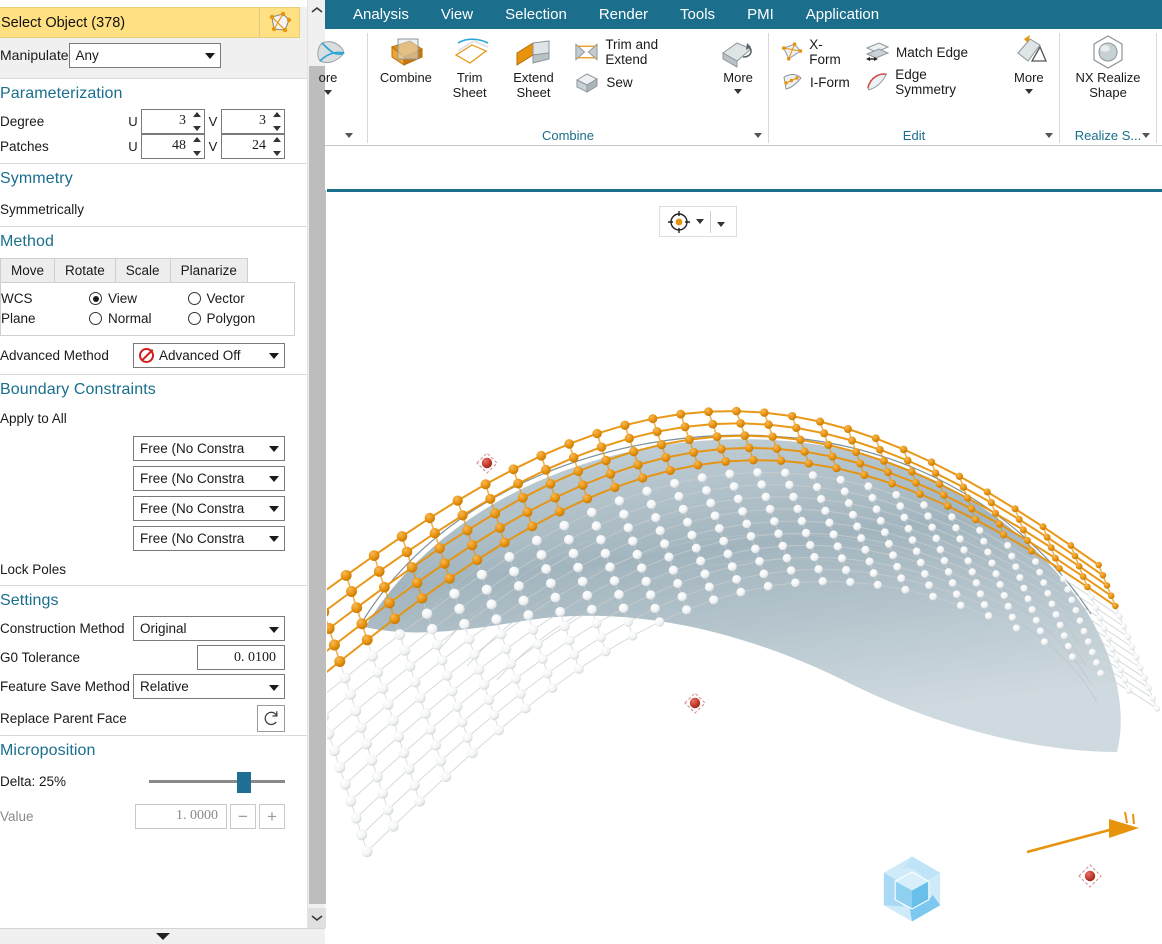 The image size is (1162, 944). Describe the element at coordinates (153, 209) in the screenshot. I see `symmetry-checkbox-row: Symmetrically` at that location.